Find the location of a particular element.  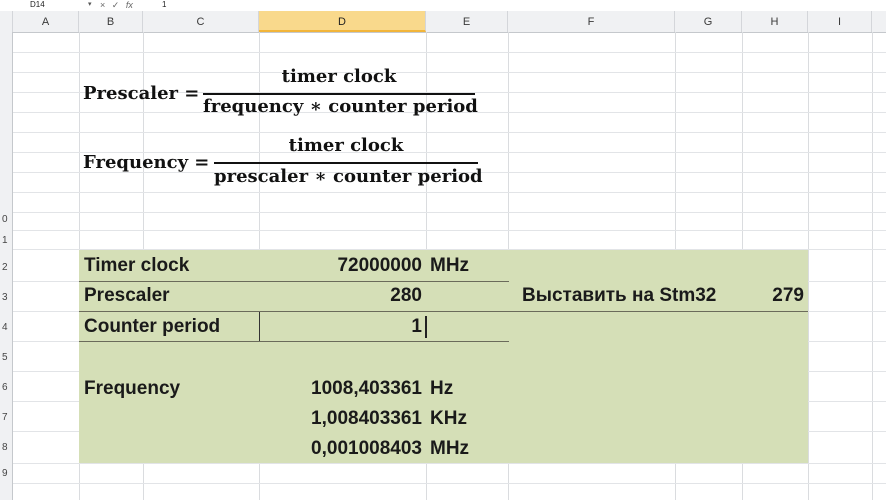

column-header-i: I is located at coordinates (840, 21).